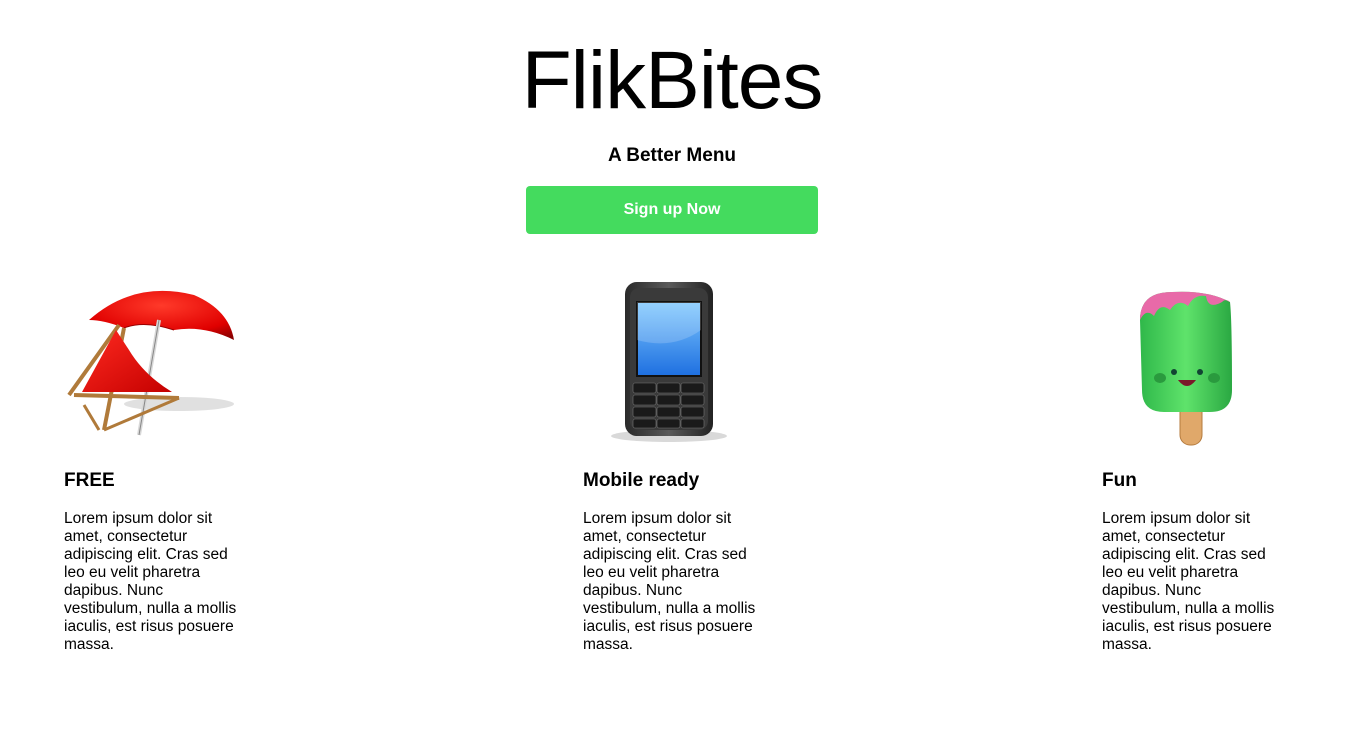  What do you see at coordinates (150, 363) in the screenshot?
I see `beach-chair-umbrella-icon` at bounding box center [150, 363].